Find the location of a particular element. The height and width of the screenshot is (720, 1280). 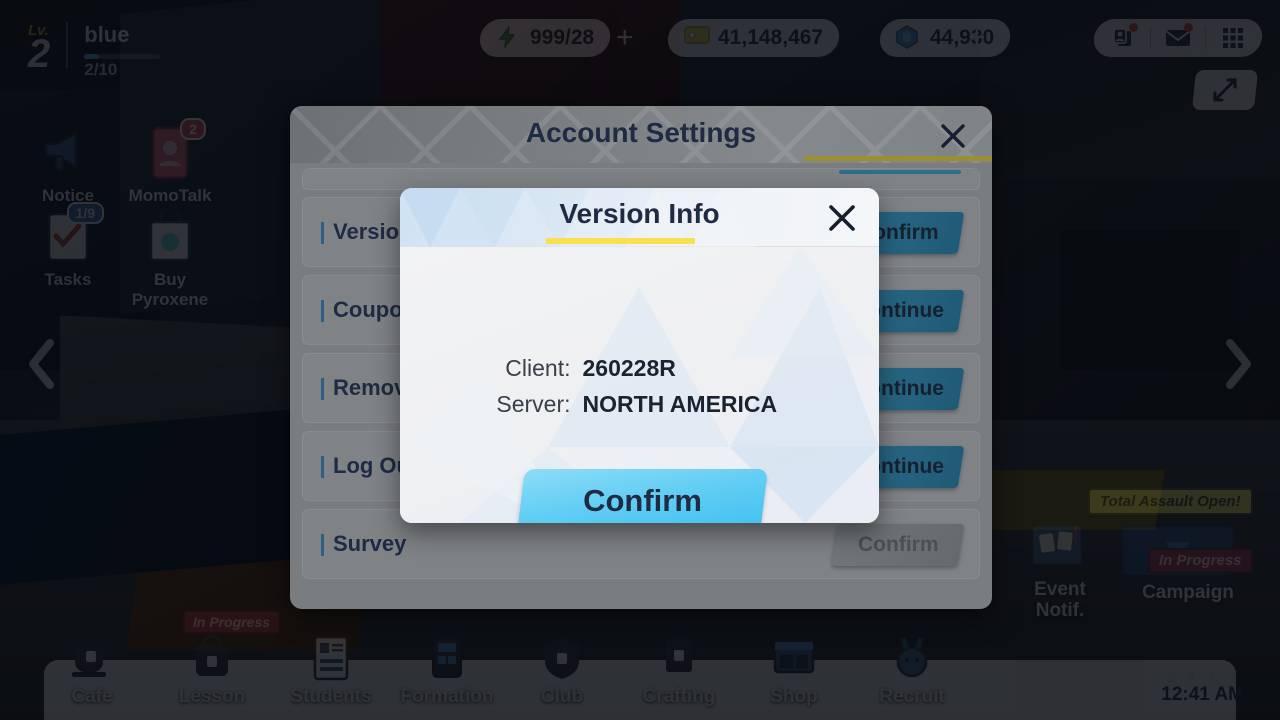

ap-value: 999/28 is located at coordinates (562, 37).